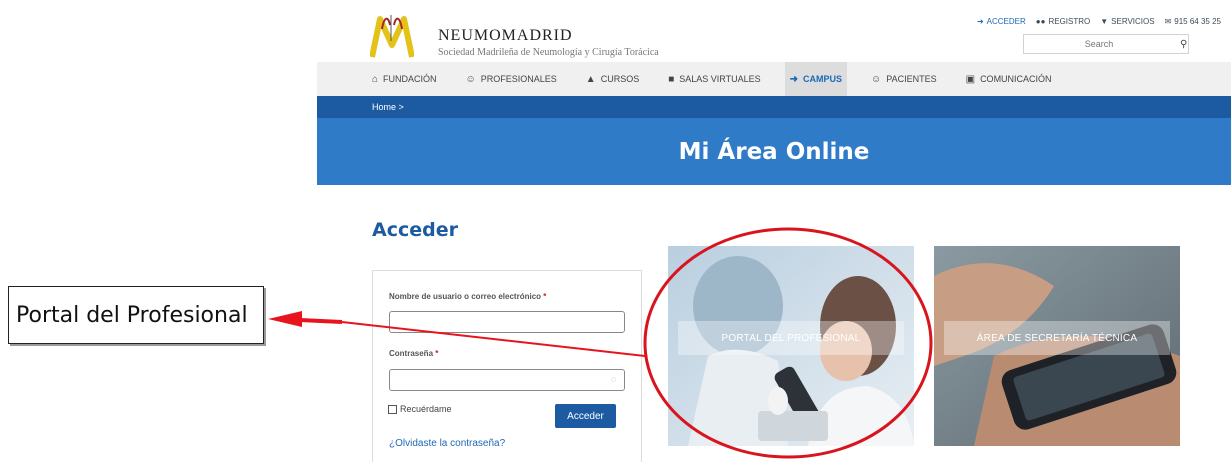 The width and height of the screenshot is (1231, 462). Describe the element at coordinates (671, 79) in the screenshot. I see `video-icon: ■` at that location.